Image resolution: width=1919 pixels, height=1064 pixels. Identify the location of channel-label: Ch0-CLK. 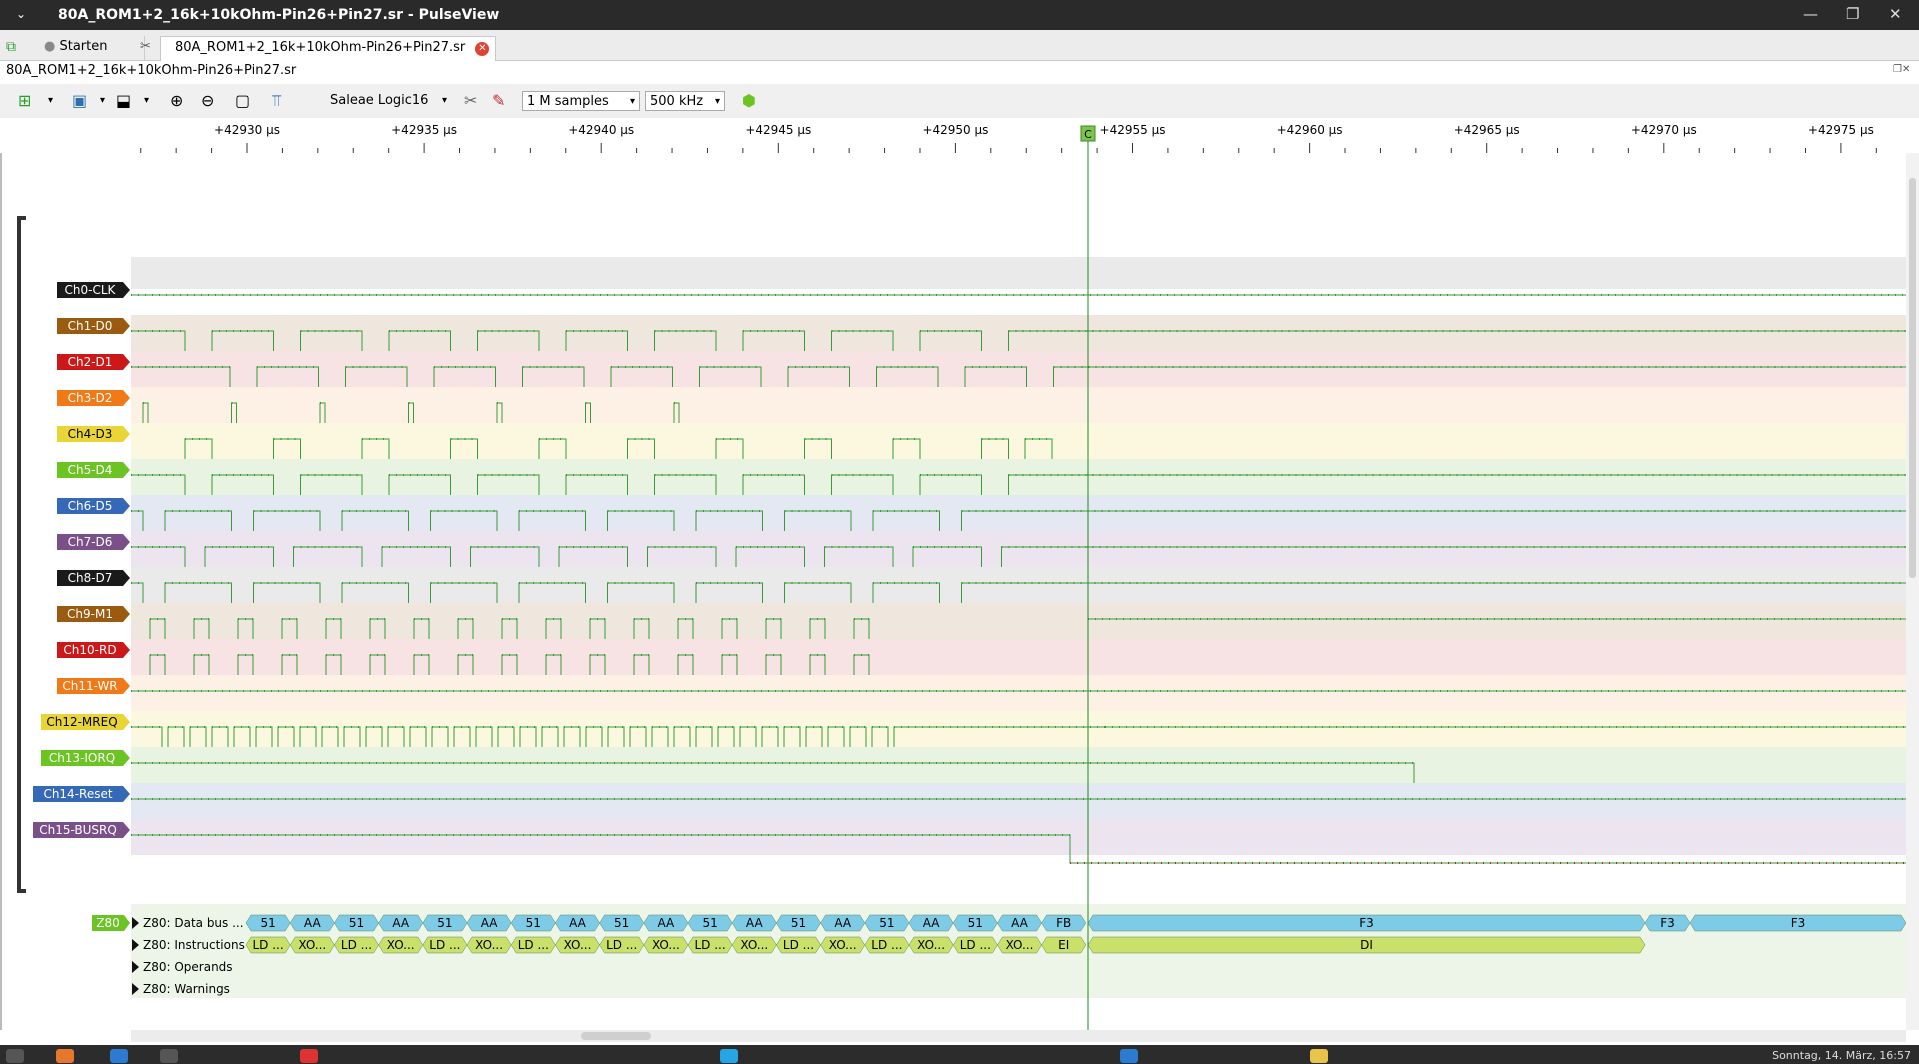
(91, 290).